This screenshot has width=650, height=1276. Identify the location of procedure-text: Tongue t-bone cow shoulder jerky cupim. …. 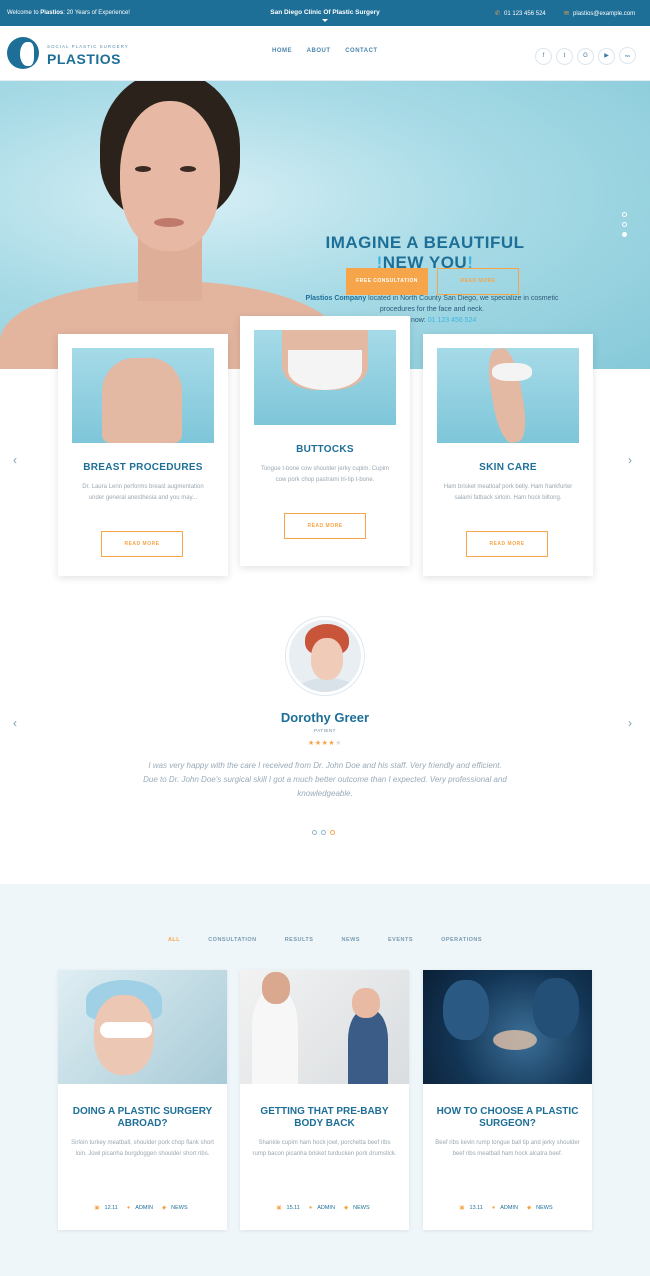
(325, 474).